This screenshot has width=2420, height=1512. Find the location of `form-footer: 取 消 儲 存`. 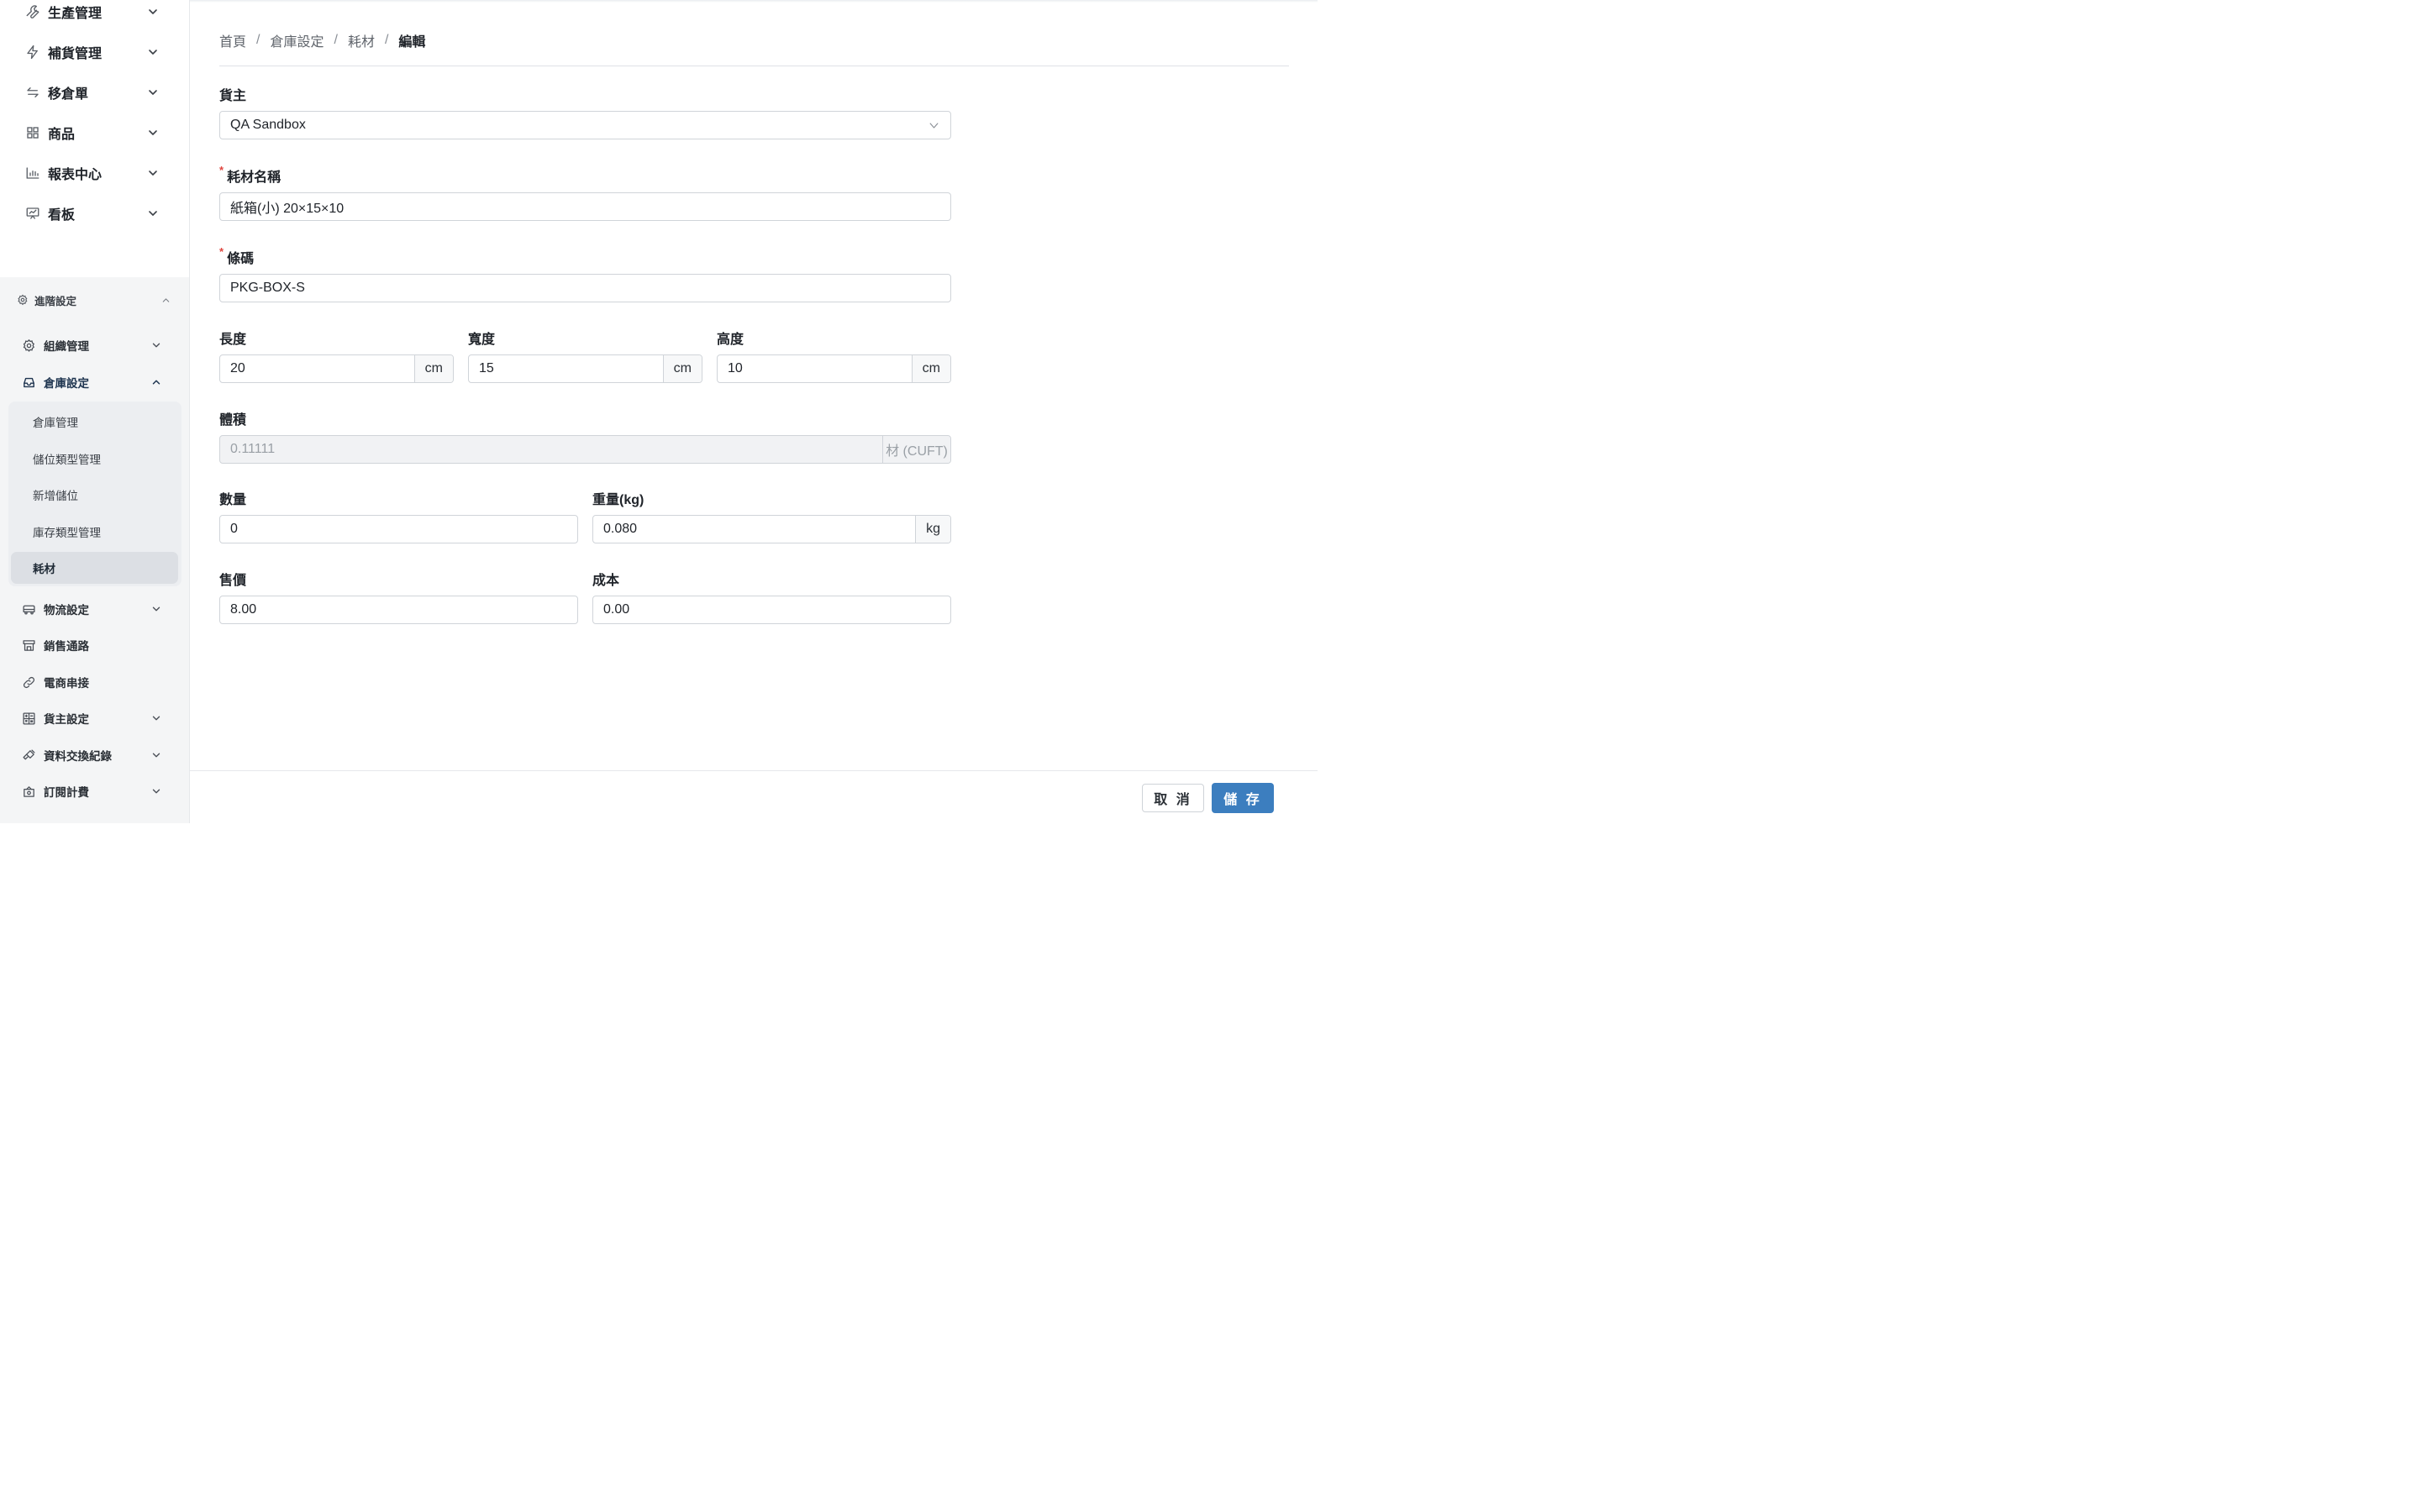

form-footer: 取 消 儲 存 is located at coordinates (754, 797).